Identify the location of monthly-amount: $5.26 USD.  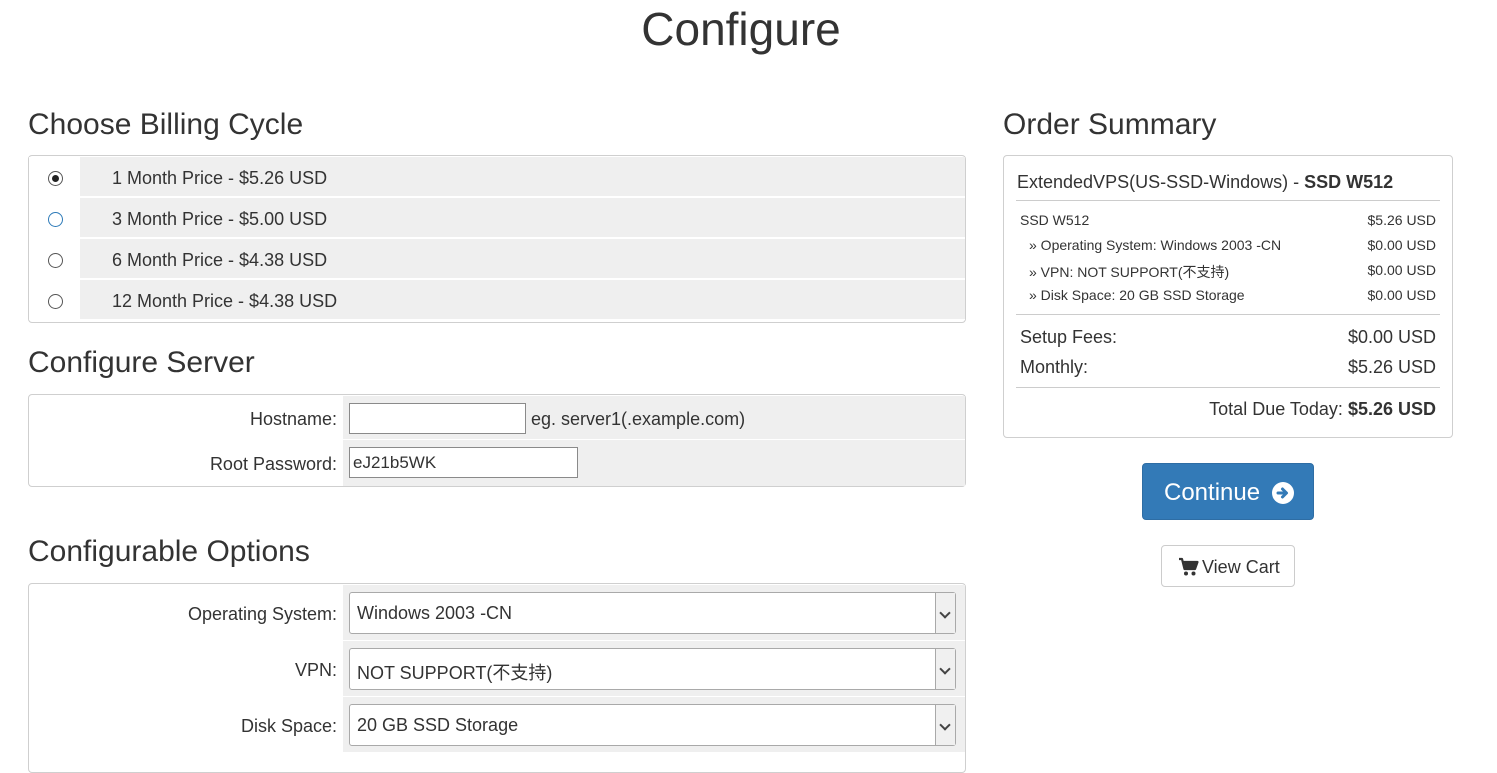
(1391, 367).